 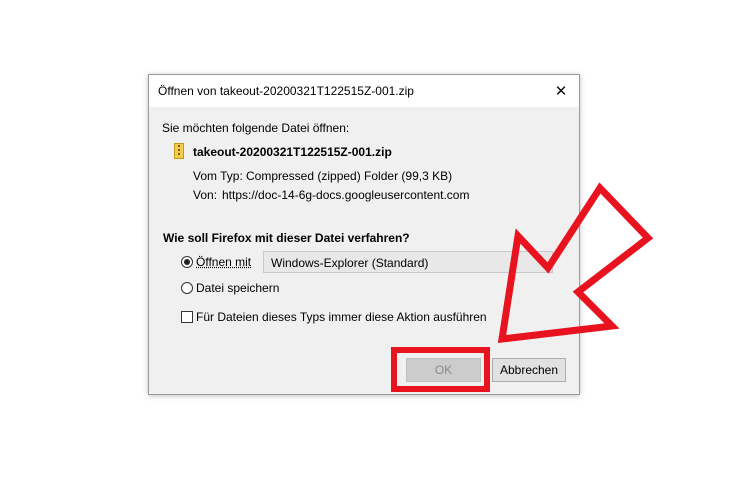 I want to click on arrow-outline, so click(x=575, y=263).